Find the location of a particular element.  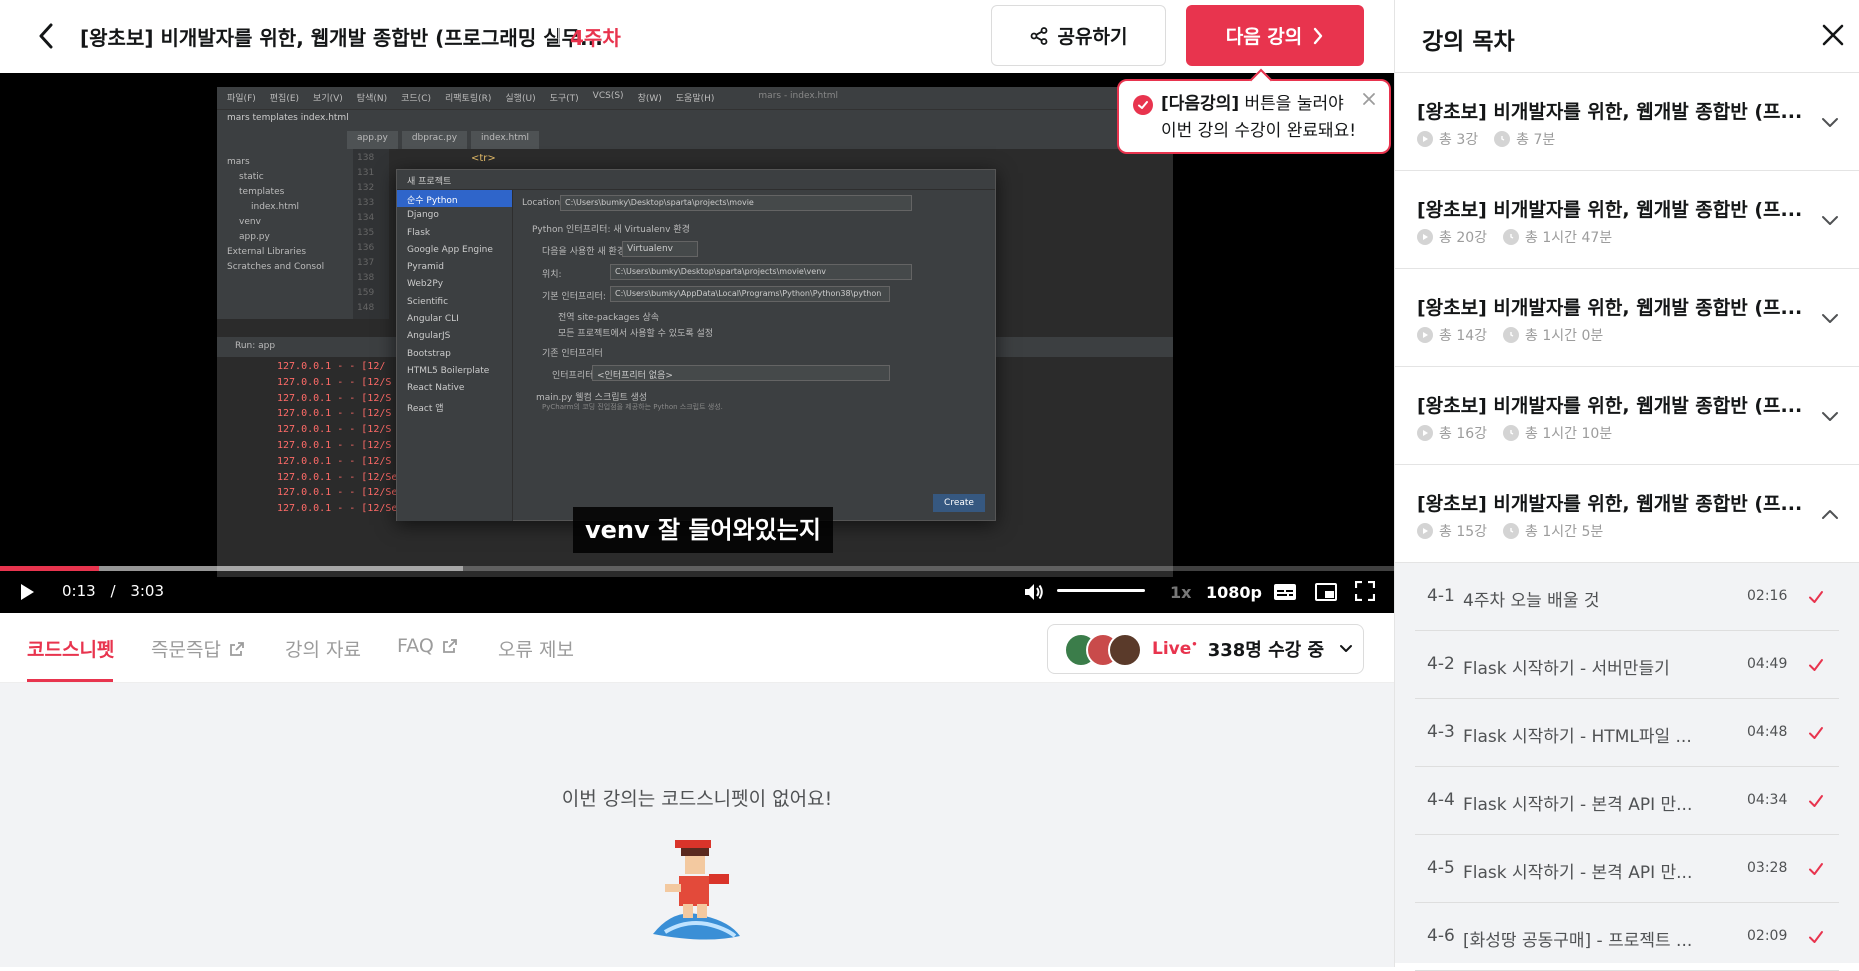

line-number: 137 is located at coordinates (366, 263).